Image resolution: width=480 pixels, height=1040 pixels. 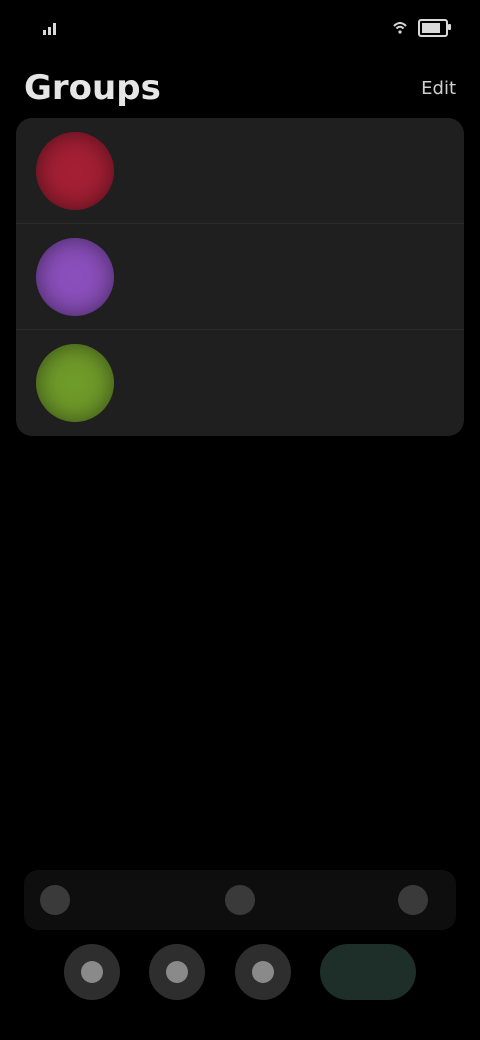 What do you see at coordinates (438, 88) in the screenshot?
I see `edit-button: Edit` at bounding box center [438, 88].